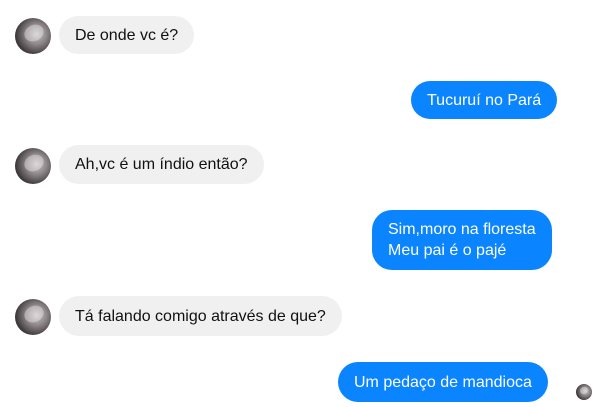  I want to click on incoming-message-bubble: Ah,vc é um índio então?, so click(161, 164).